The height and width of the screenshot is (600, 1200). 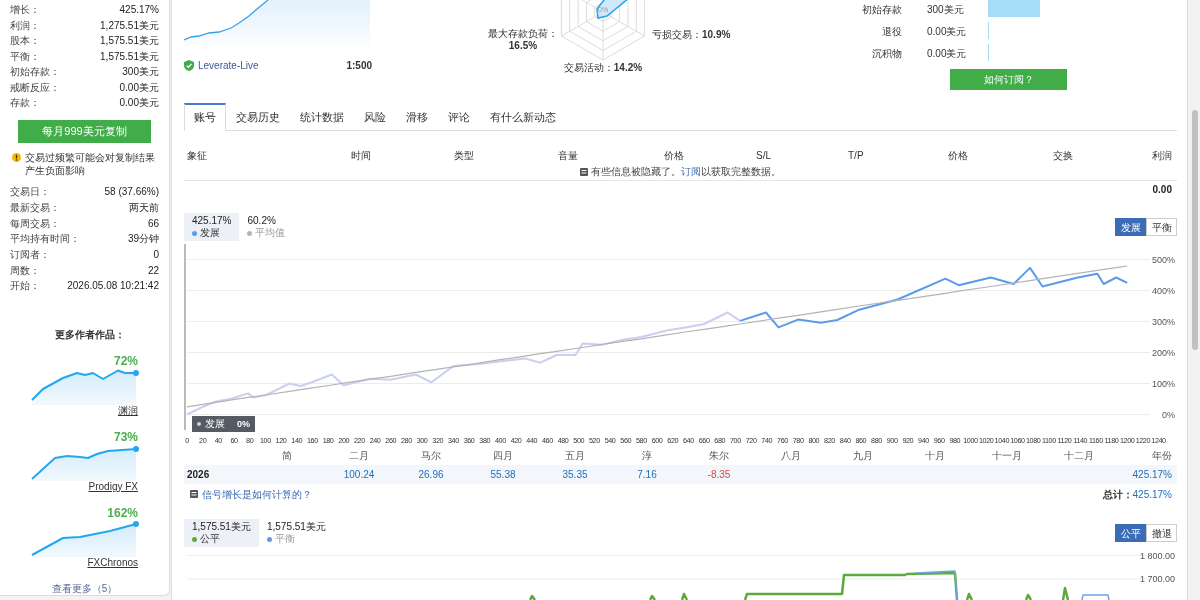 I want to click on value-label: 300美元, so click(x=945, y=9).